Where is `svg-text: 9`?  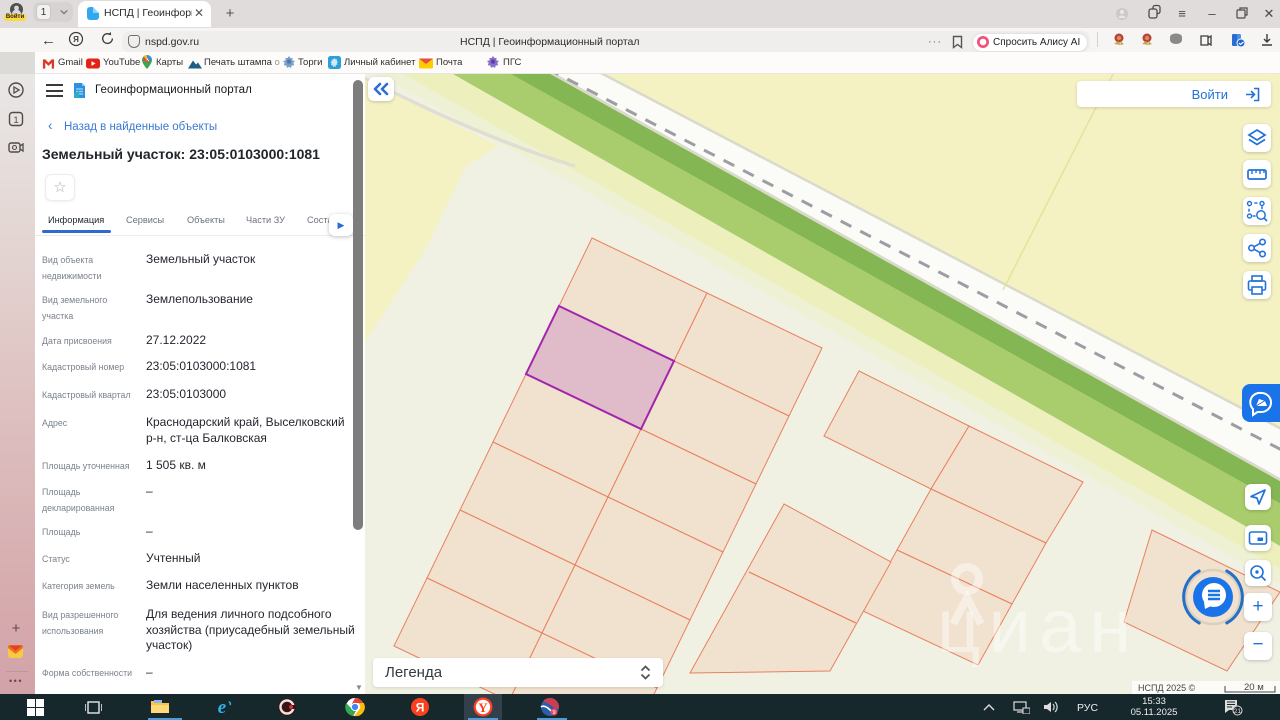 svg-text: 9 is located at coordinates (553, 713).